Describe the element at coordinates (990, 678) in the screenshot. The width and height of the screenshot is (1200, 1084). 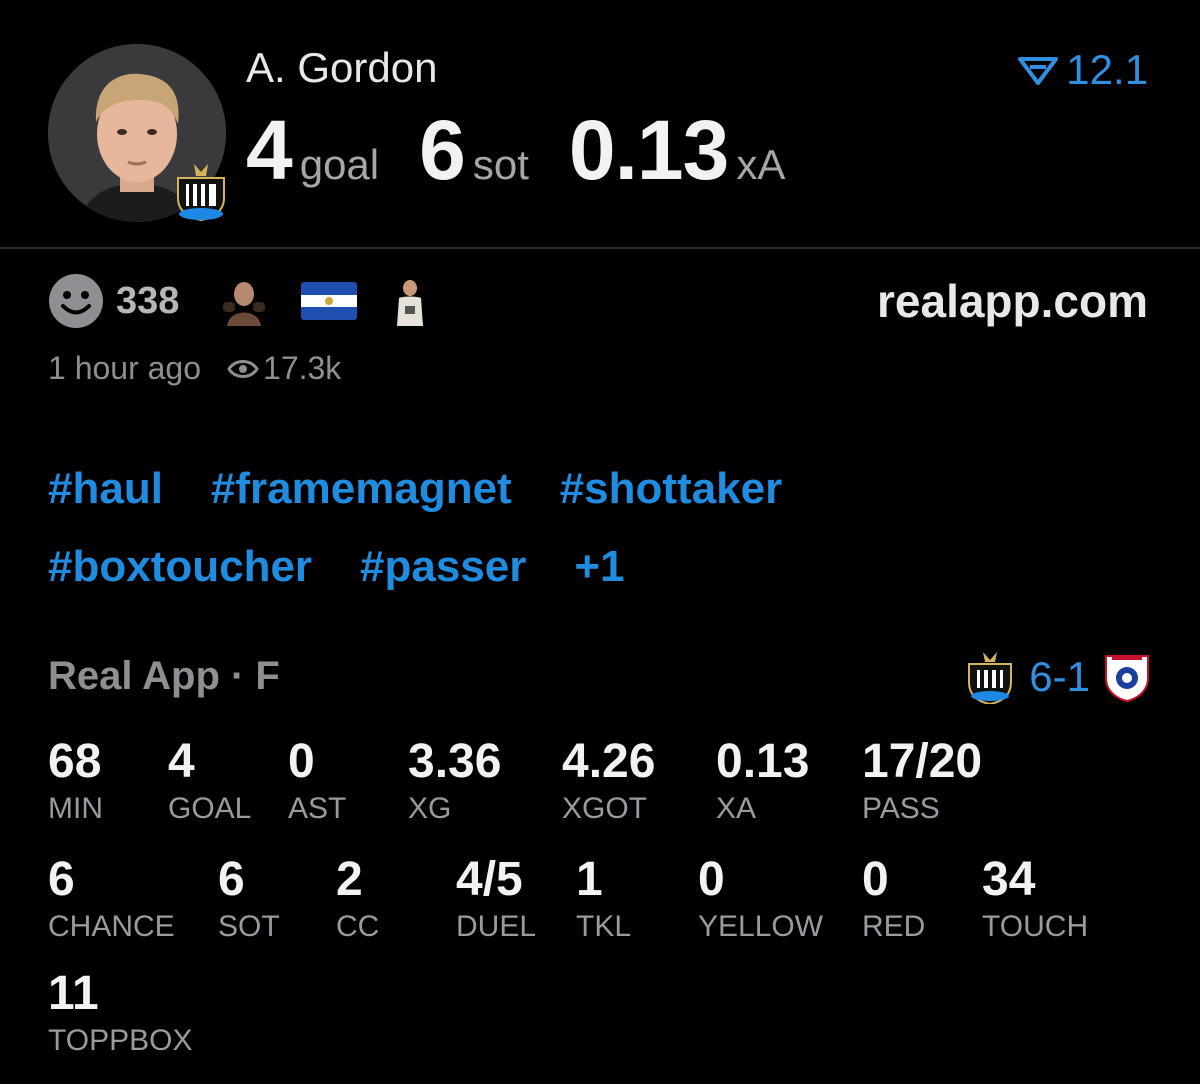
I see `home-team-badge-icon` at that location.